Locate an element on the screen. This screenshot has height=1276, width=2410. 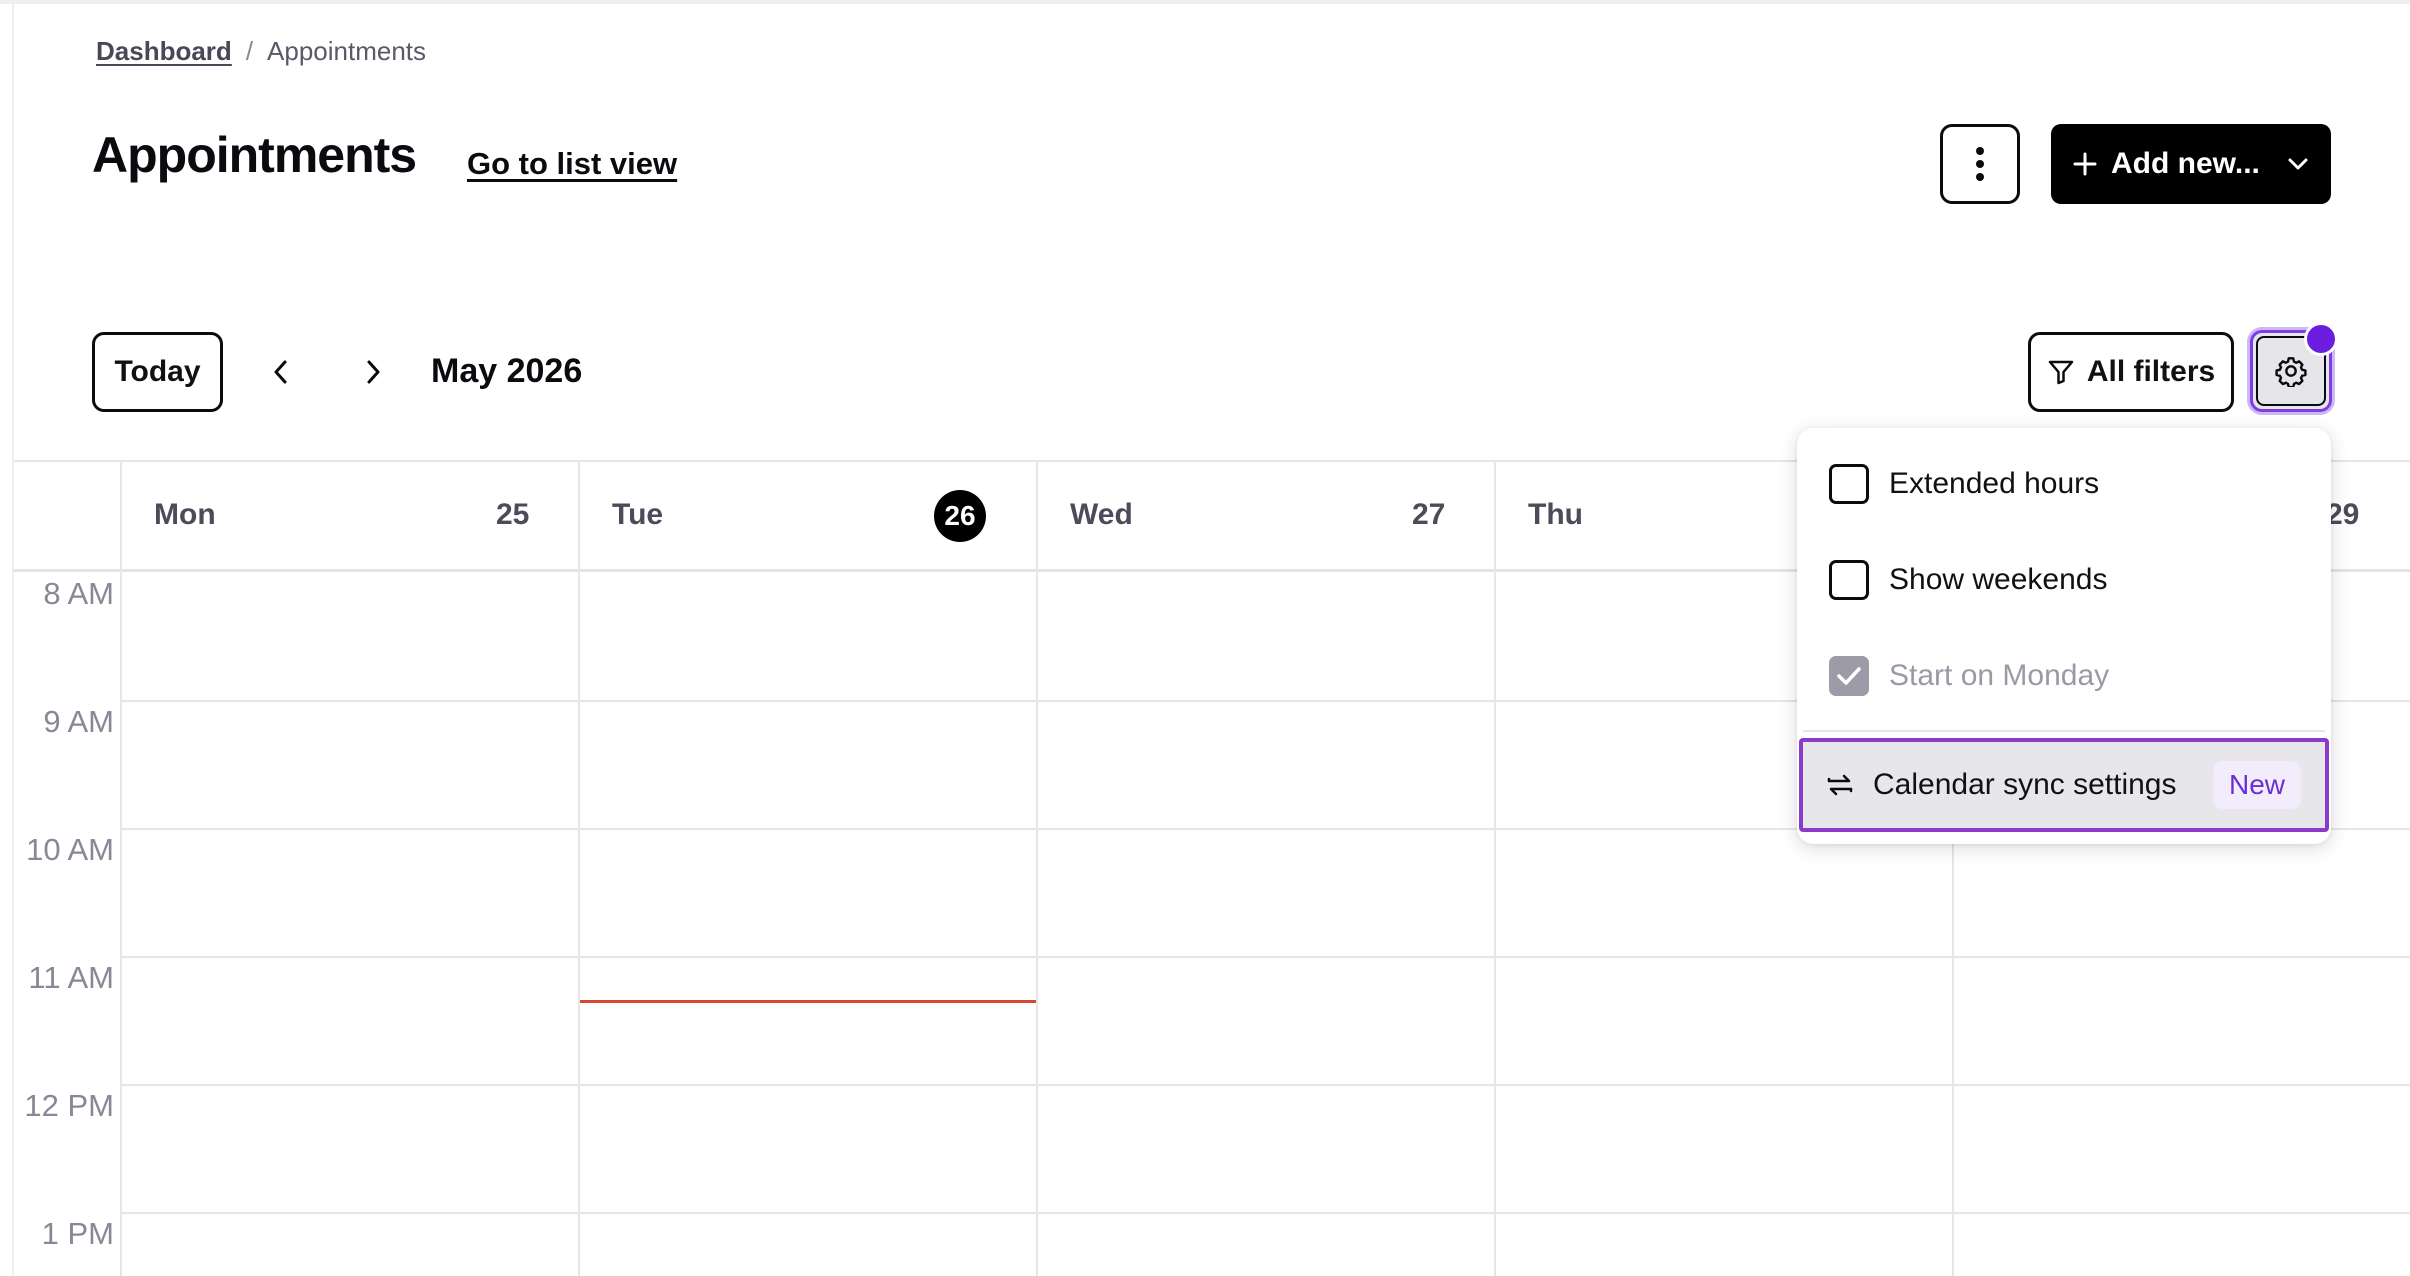
day-date-fri: 29 is located at coordinates (2343, 514).